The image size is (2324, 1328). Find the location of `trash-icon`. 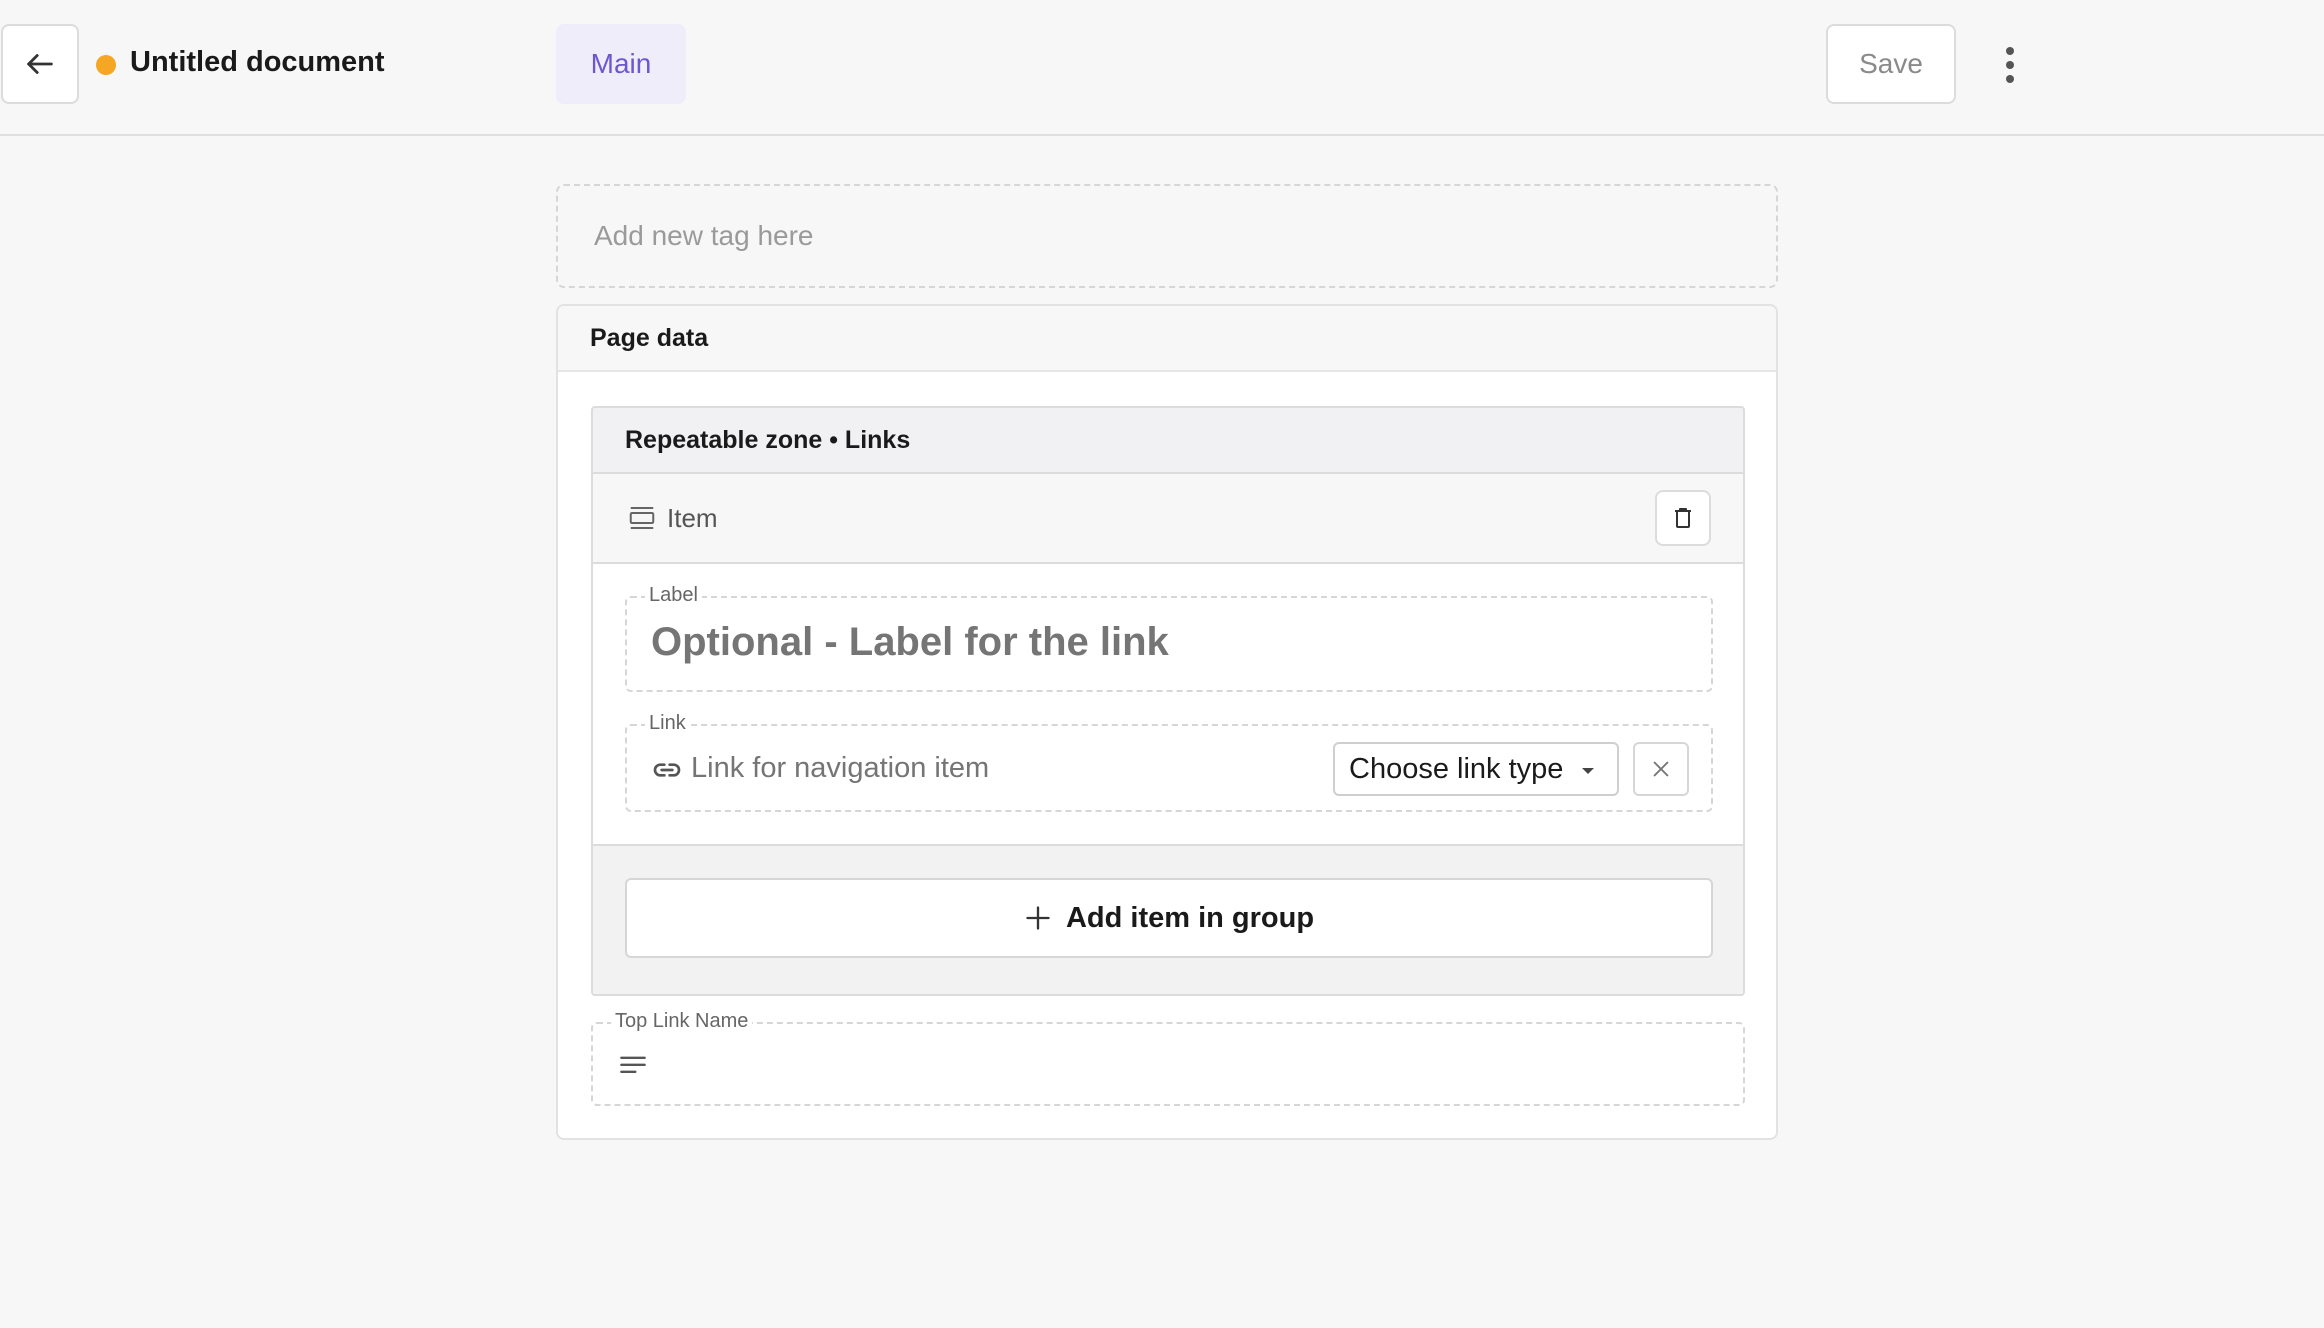

trash-icon is located at coordinates (1683, 518).